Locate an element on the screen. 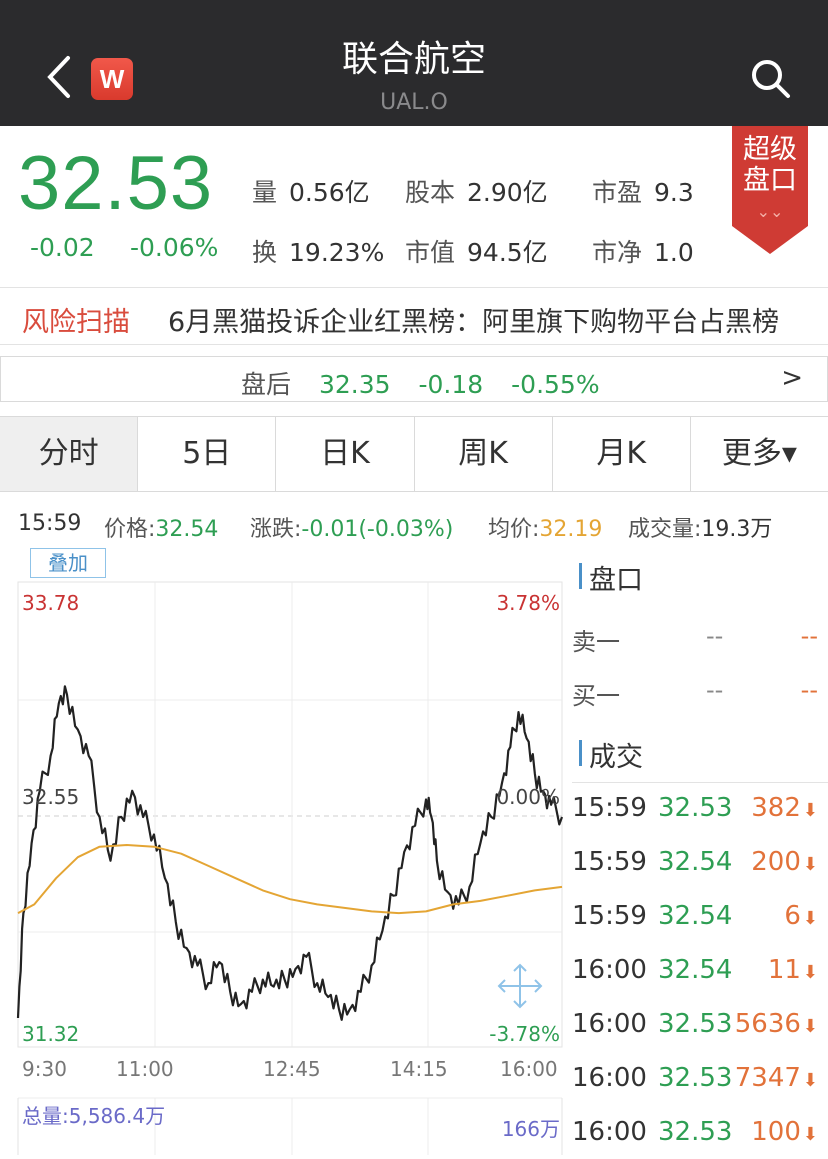 The height and width of the screenshot is (1159, 828). search-icon is located at coordinates (770, 78).